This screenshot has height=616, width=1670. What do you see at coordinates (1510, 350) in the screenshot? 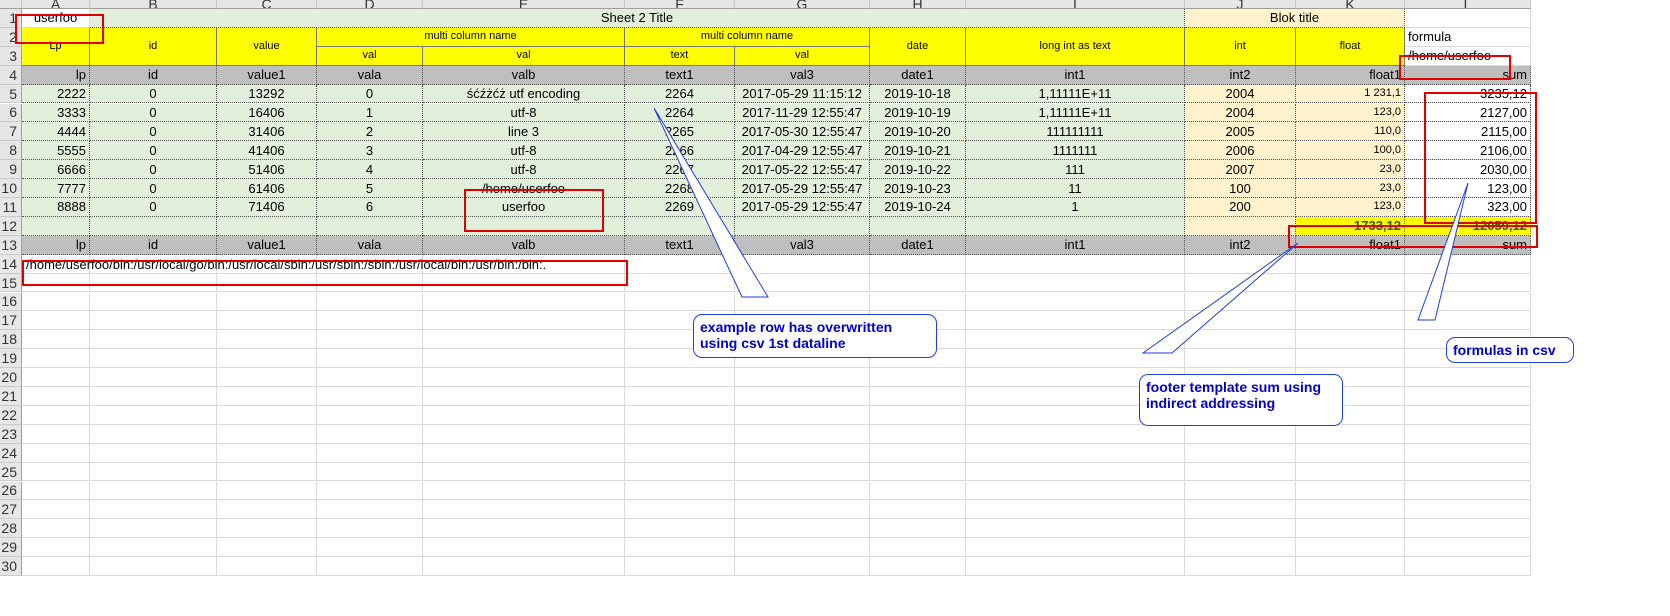
I see `callout-formulas-in-csv: formulas in csv` at bounding box center [1510, 350].